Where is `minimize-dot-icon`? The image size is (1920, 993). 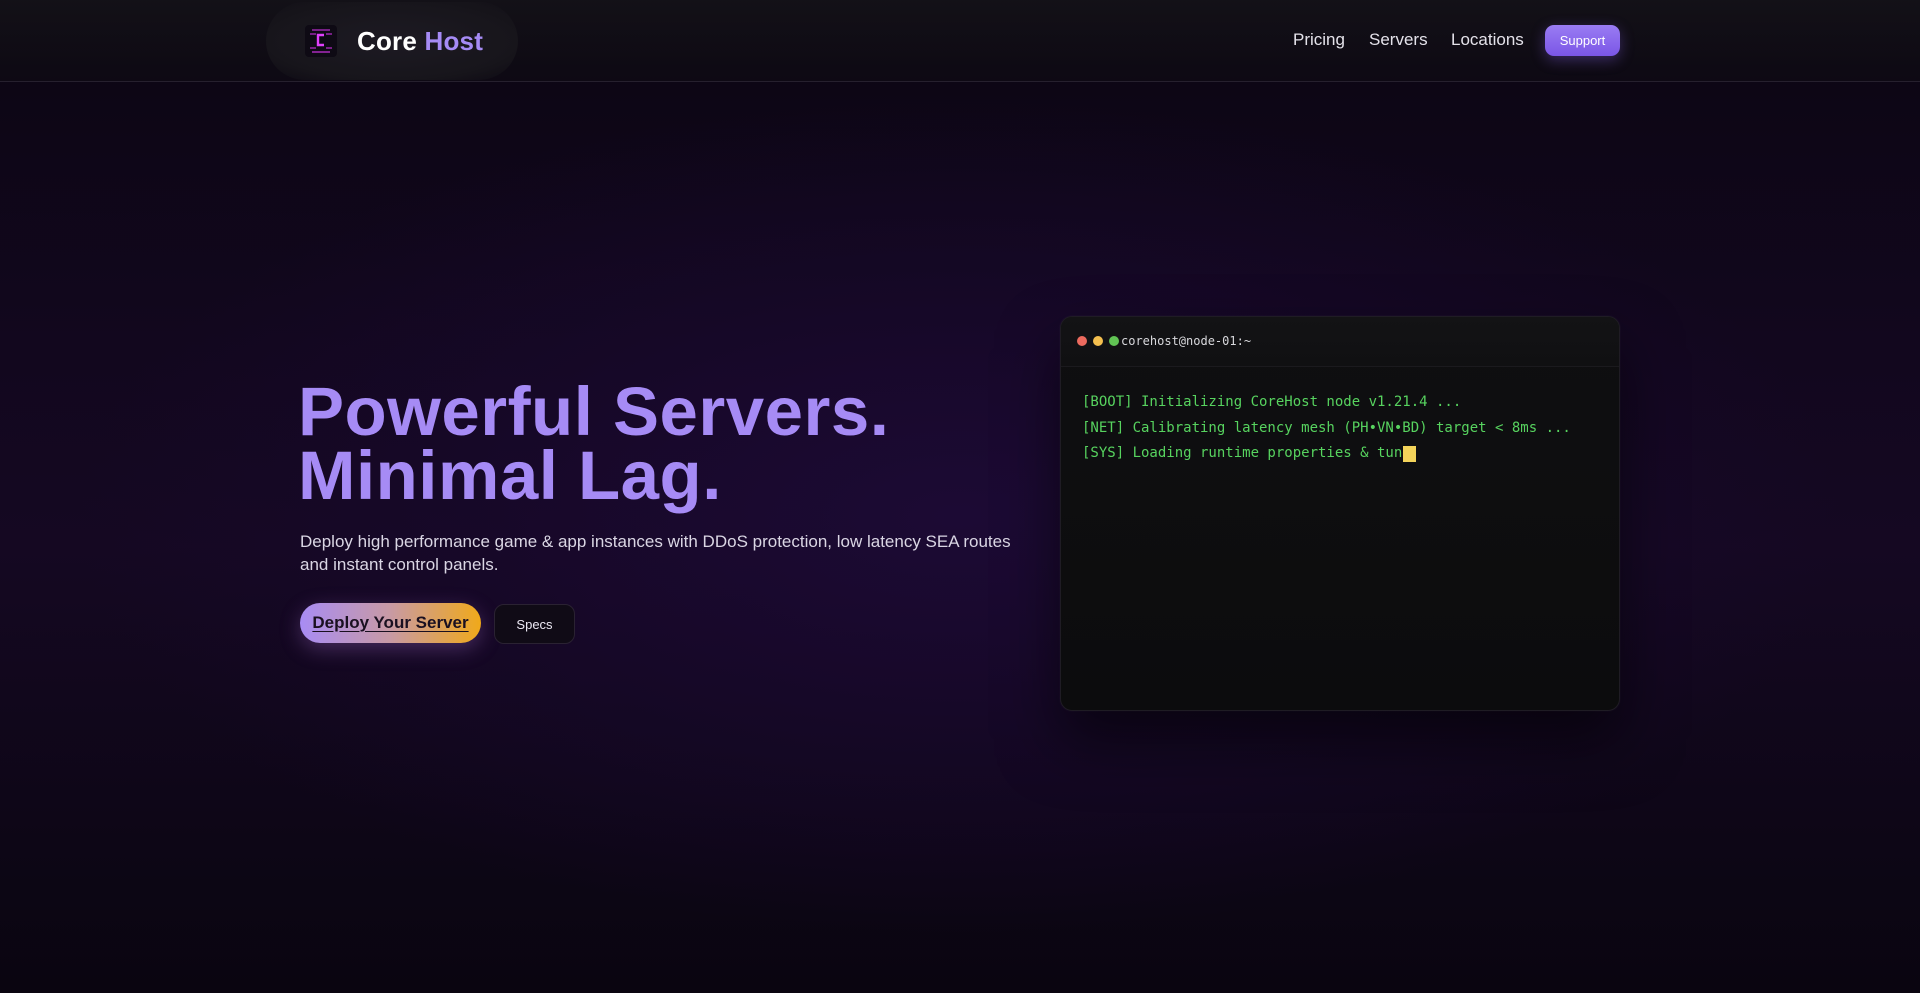 minimize-dot-icon is located at coordinates (1098, 341).